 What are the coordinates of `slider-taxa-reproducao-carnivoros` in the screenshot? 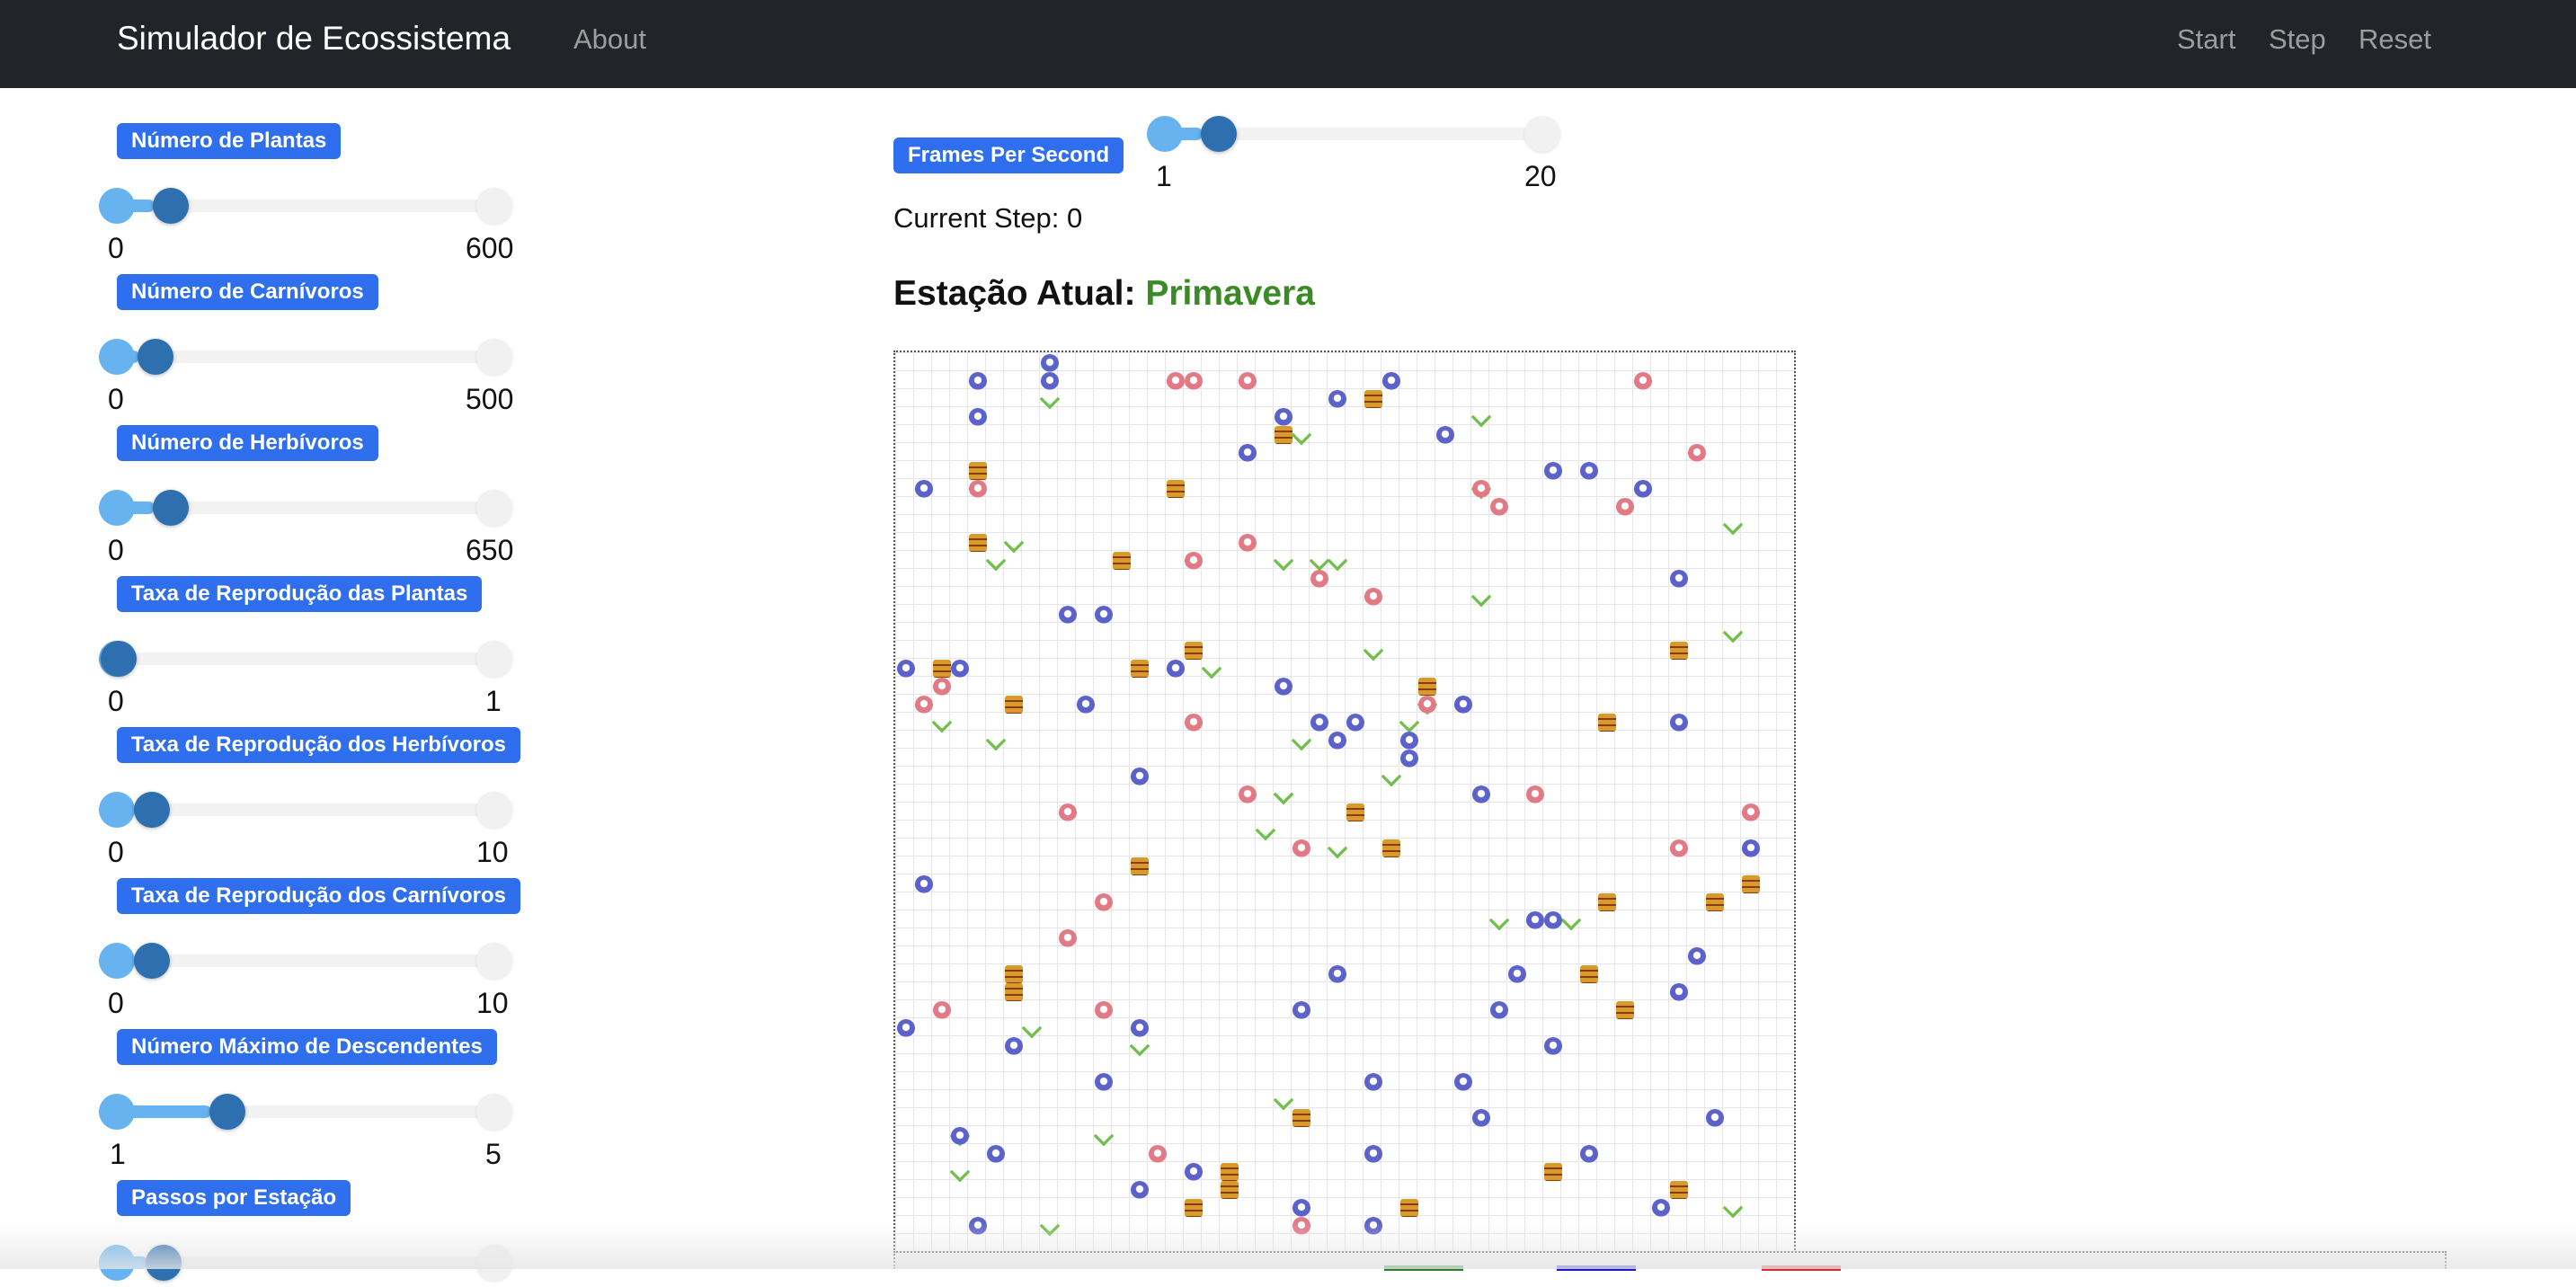 It's located at (305, 962).